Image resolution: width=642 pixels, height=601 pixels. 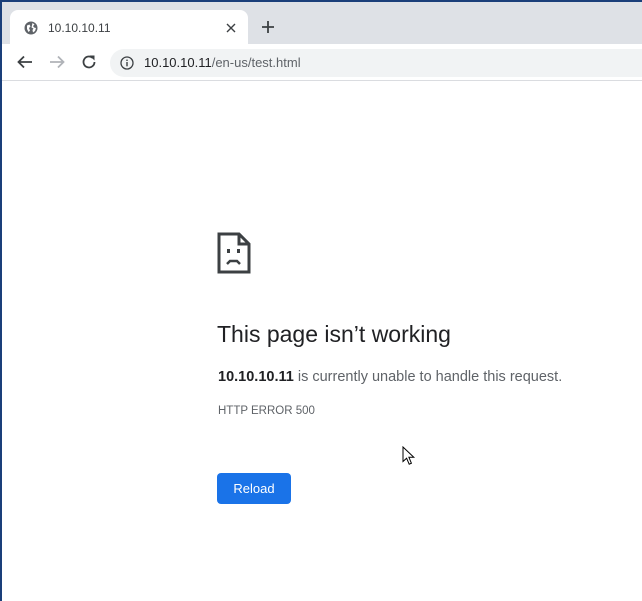 I want to click on info-icon, so click(x=127, y=63).